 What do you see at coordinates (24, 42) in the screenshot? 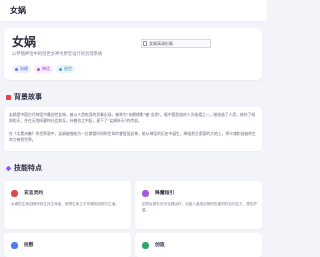
I see `hero-title: 女娲` at bounding box center [24, 42].